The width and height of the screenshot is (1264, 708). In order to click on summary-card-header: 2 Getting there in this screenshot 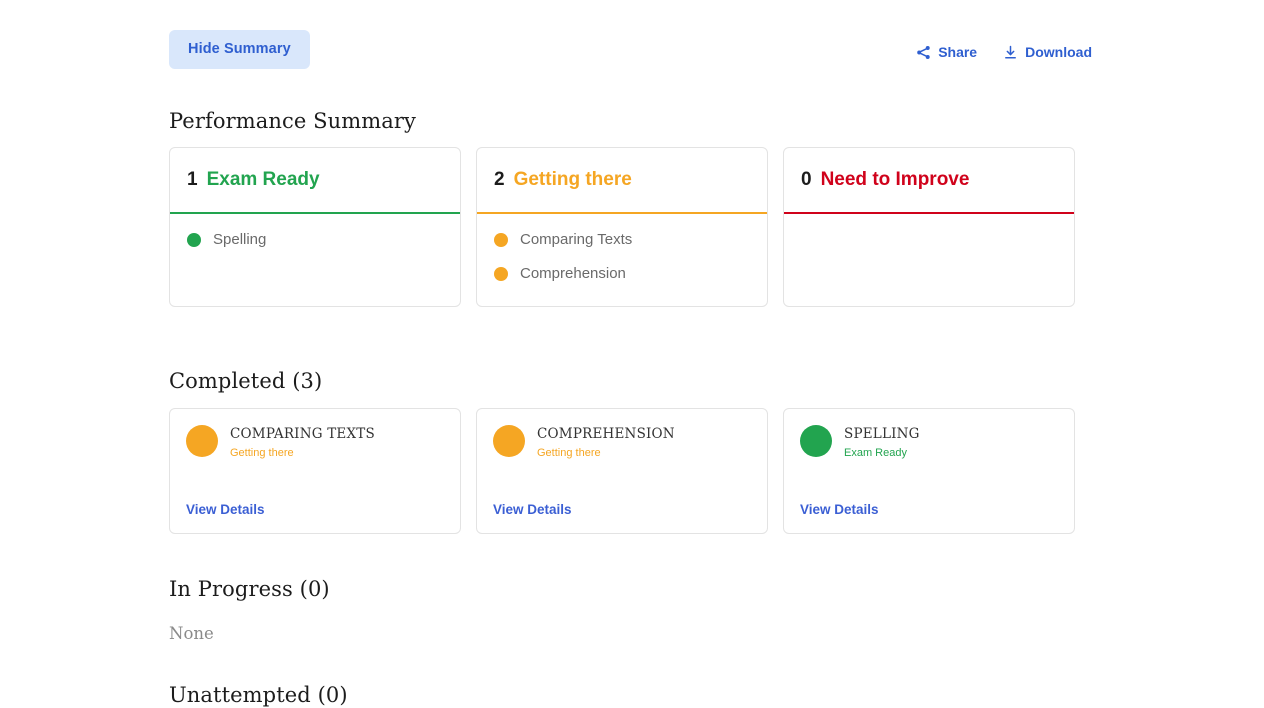, I will do `click(622, 181)`.